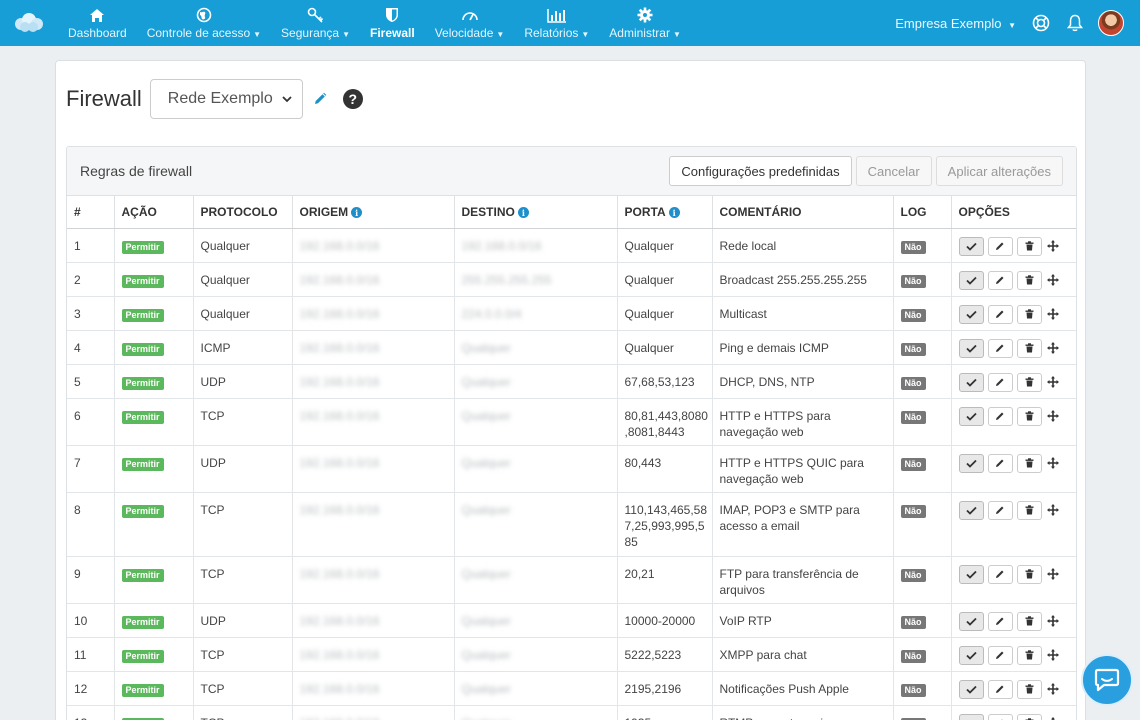 The image size is (1140, 720). Describe the element at coordinates (226, 99) in the screenshot. I see `network-select: Rede Exemplo` at that location.